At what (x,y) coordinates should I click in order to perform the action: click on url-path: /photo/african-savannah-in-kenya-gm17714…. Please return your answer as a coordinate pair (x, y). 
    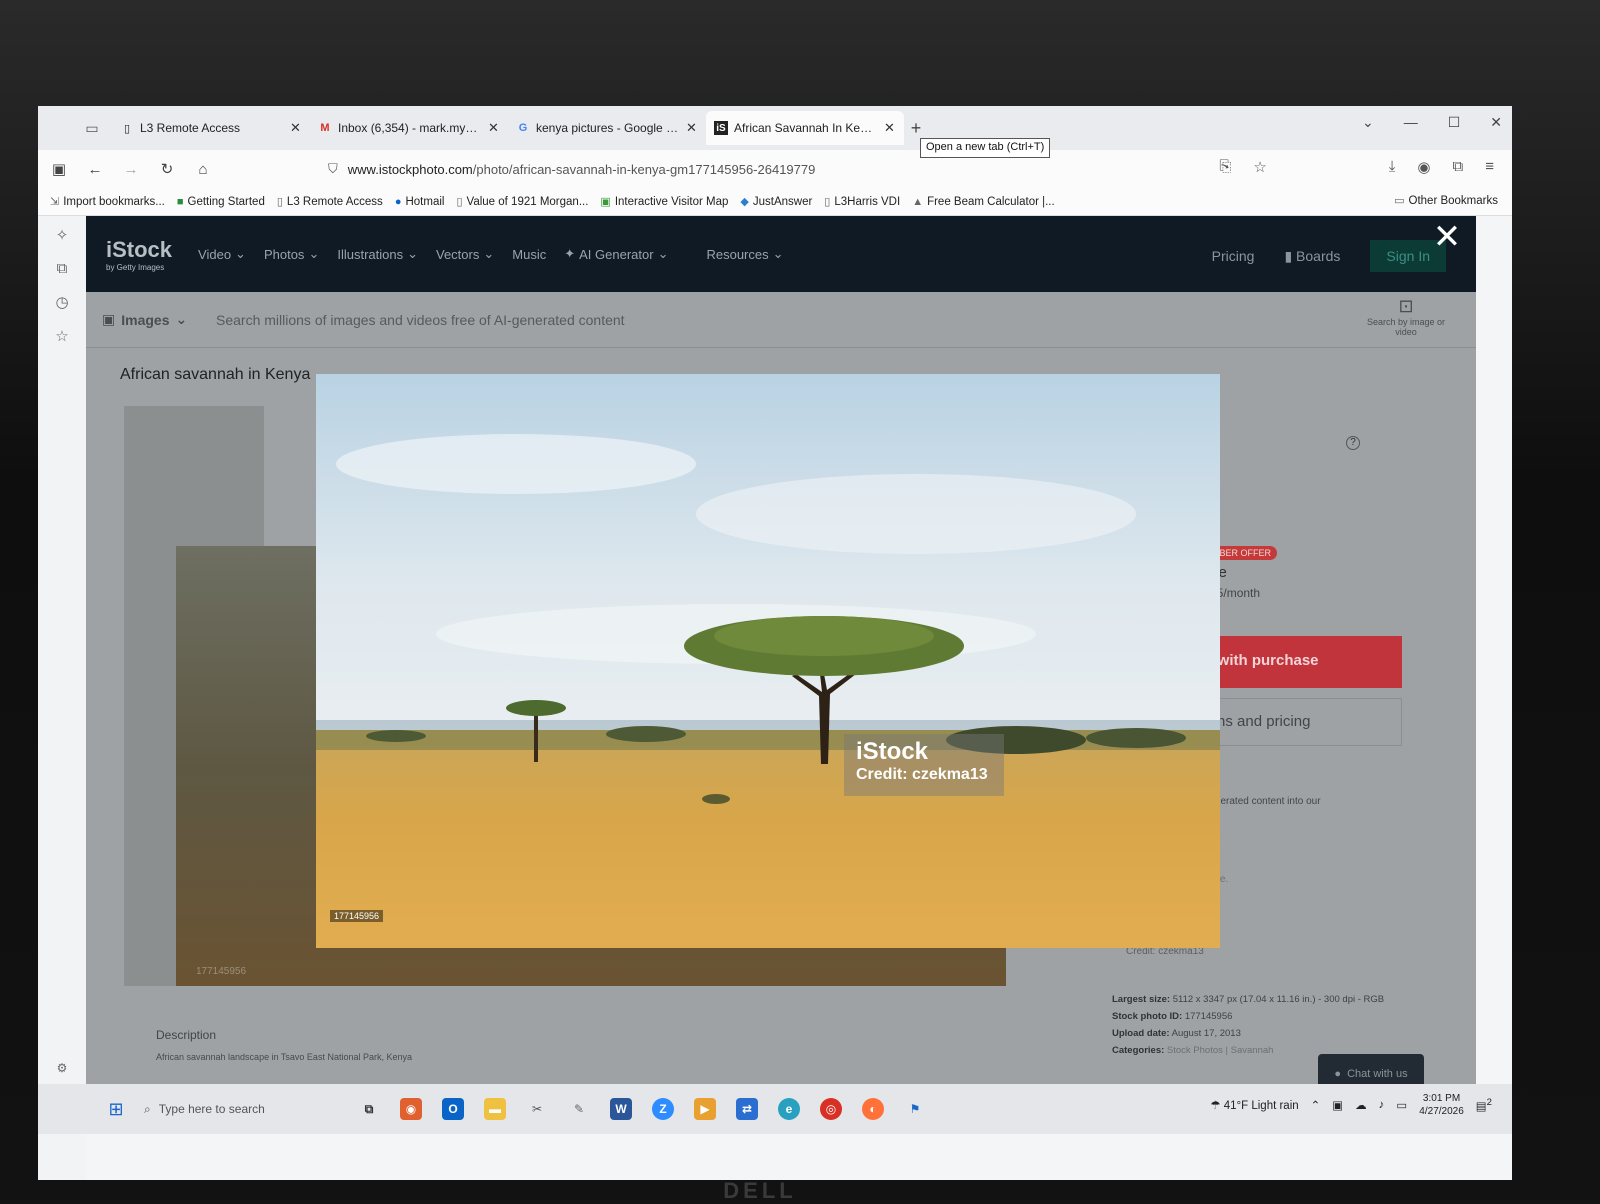
    Looking at the image, I should click on (644, 169).